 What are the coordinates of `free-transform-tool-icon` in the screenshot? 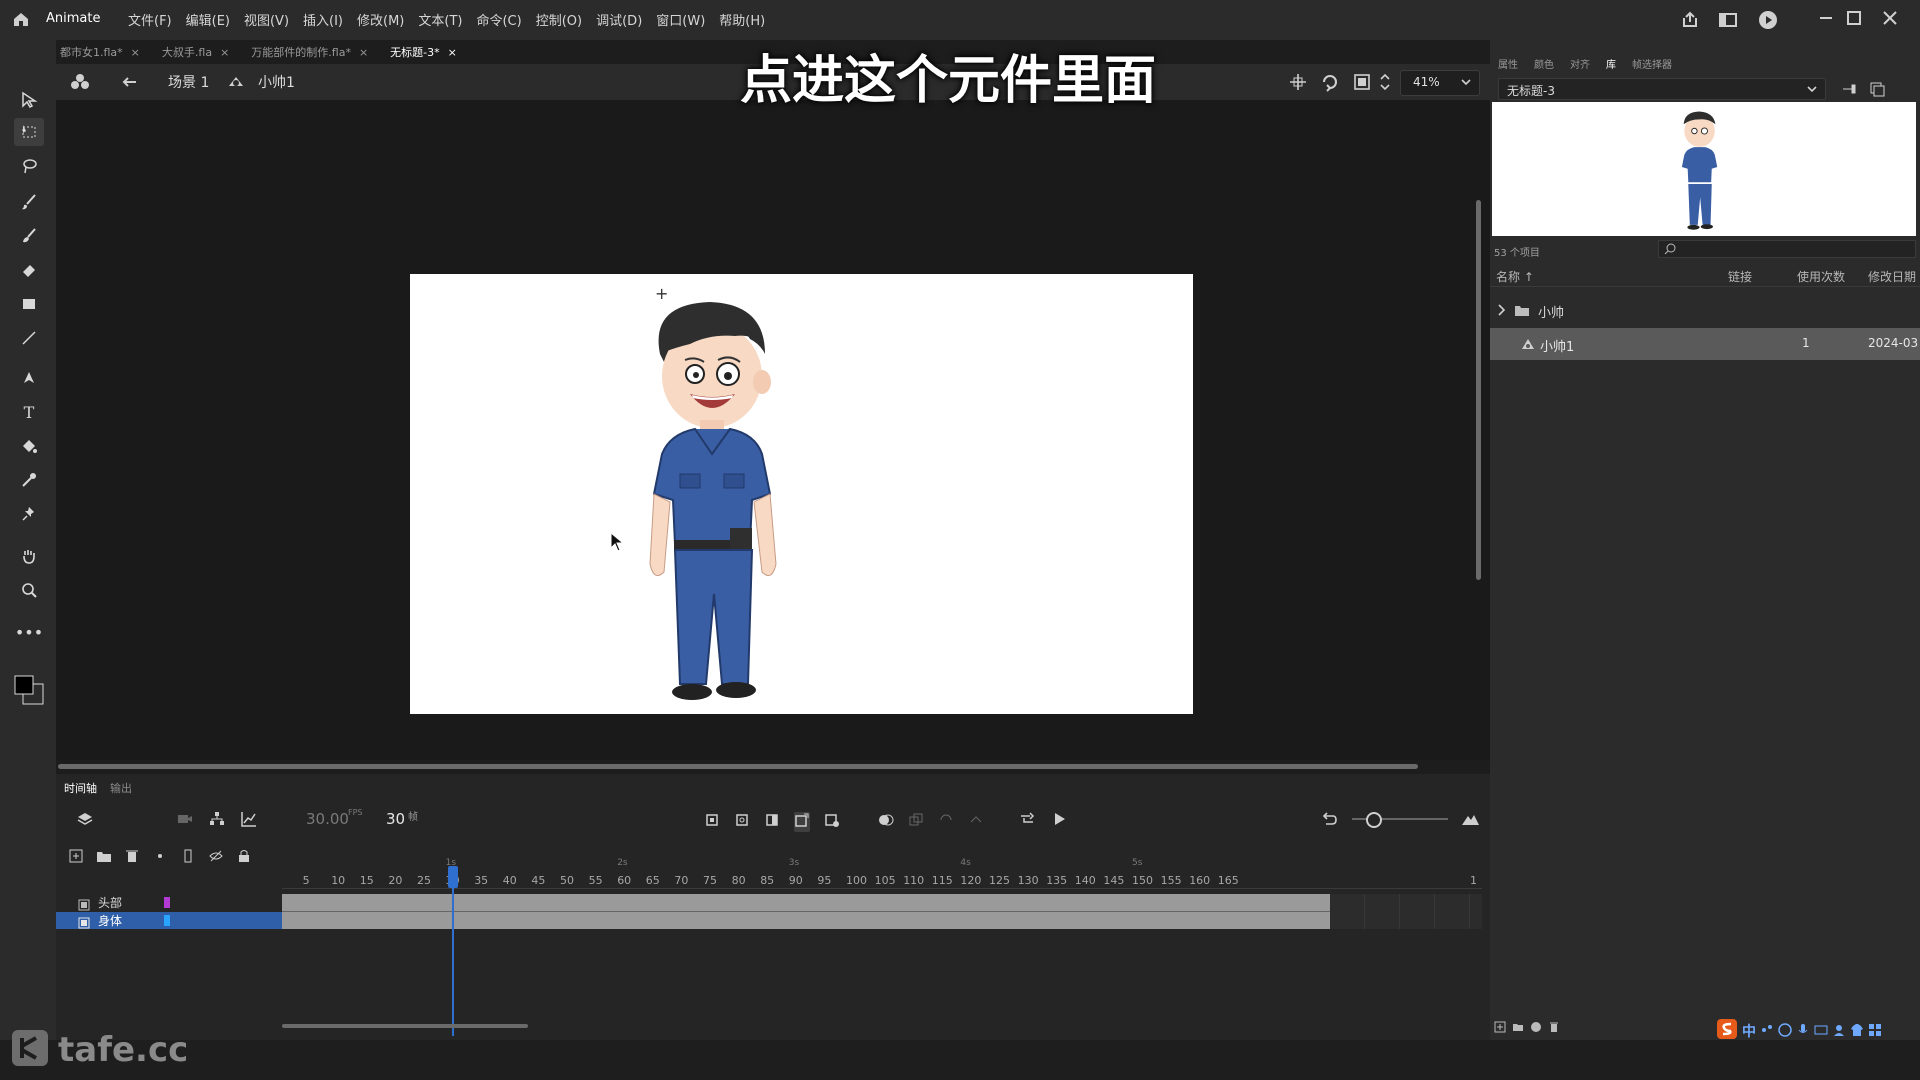 It's located at (29, 132).